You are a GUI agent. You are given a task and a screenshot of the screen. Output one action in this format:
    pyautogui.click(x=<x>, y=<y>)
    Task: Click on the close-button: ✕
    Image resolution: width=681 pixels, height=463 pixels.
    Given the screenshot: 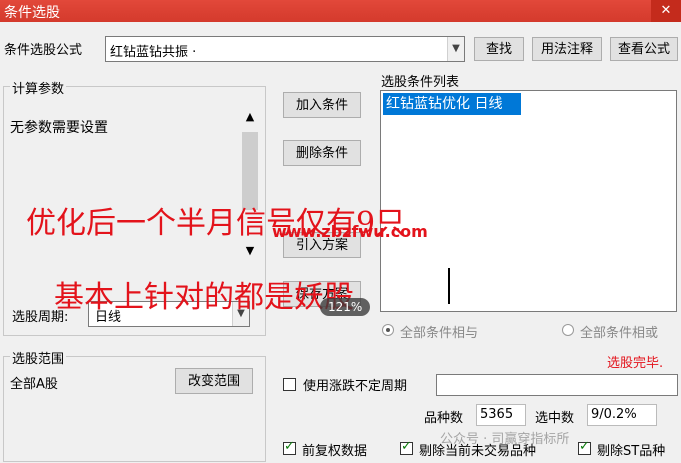 What is the action you would take?
    pyautogui.click(x=666, y=11)
    